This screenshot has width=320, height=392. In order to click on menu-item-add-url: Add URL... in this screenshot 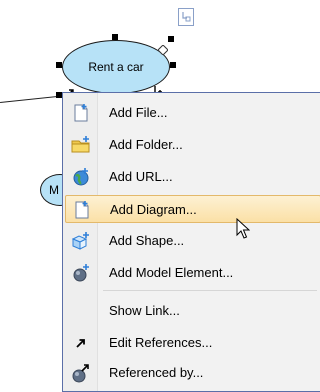, I will do `click(192, 177)`.